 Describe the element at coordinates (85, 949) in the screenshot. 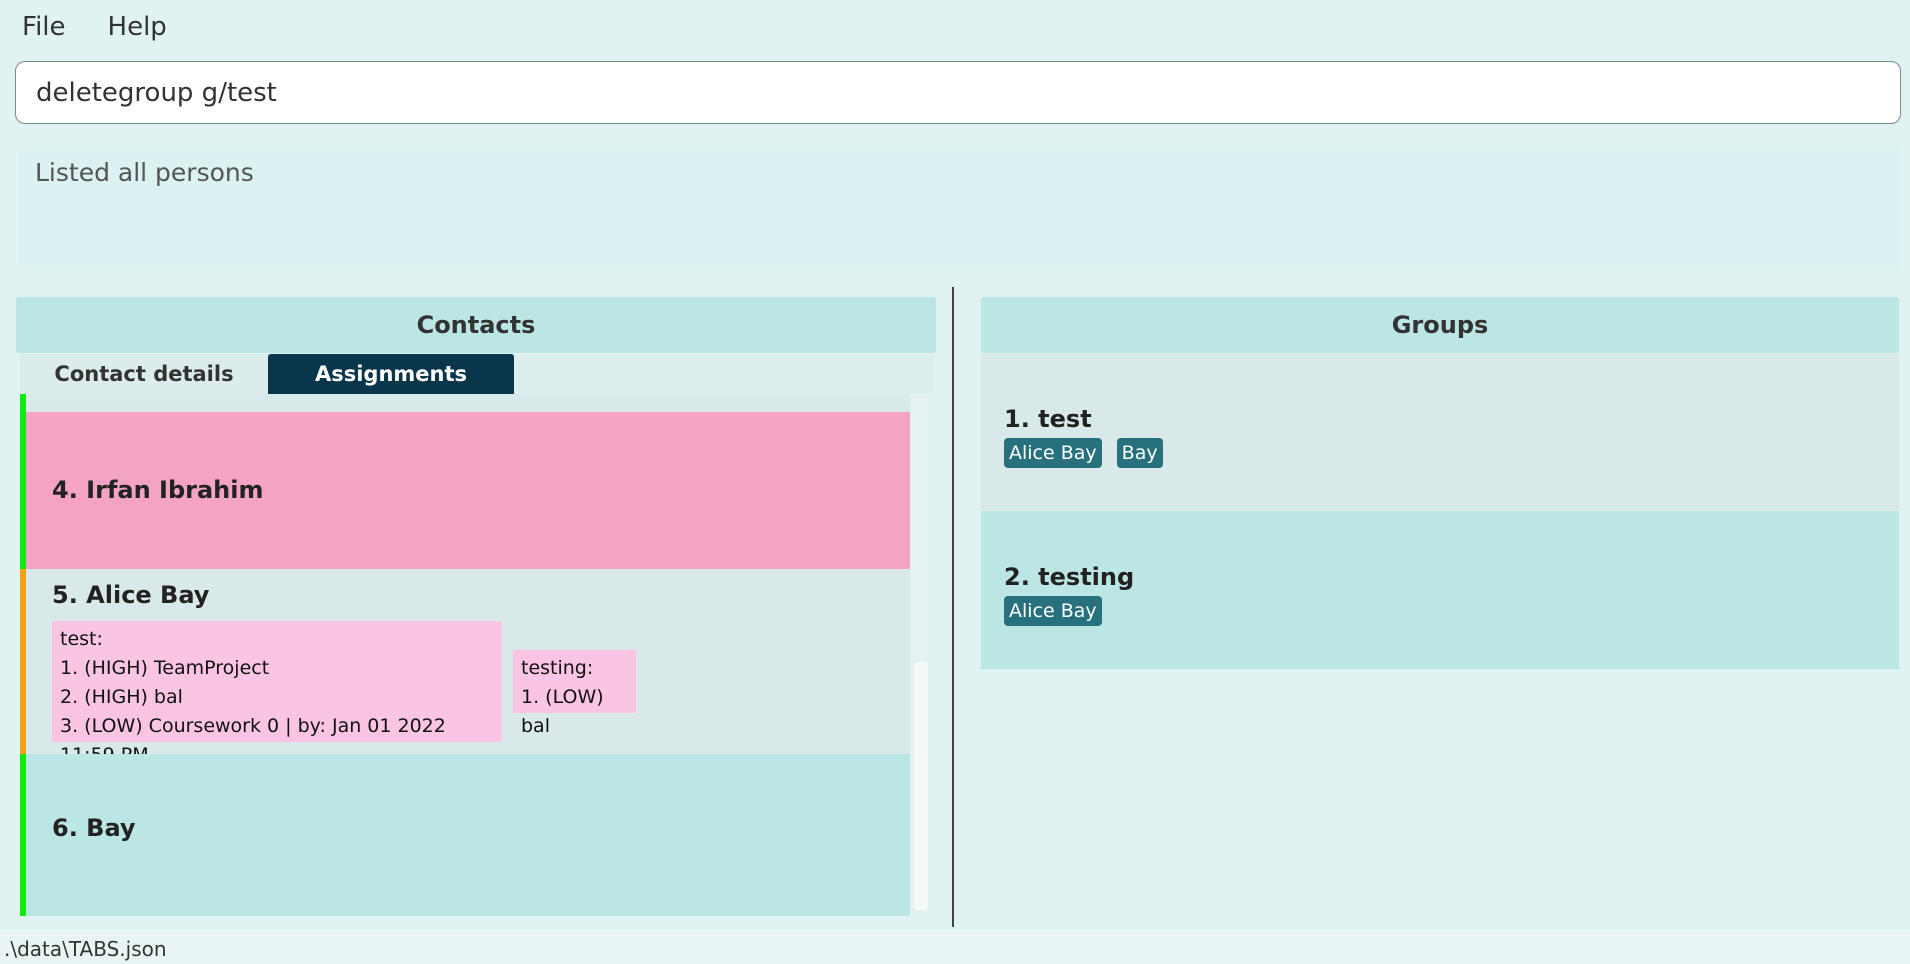

I see `save-location: .\data\TABS.json` at that location.